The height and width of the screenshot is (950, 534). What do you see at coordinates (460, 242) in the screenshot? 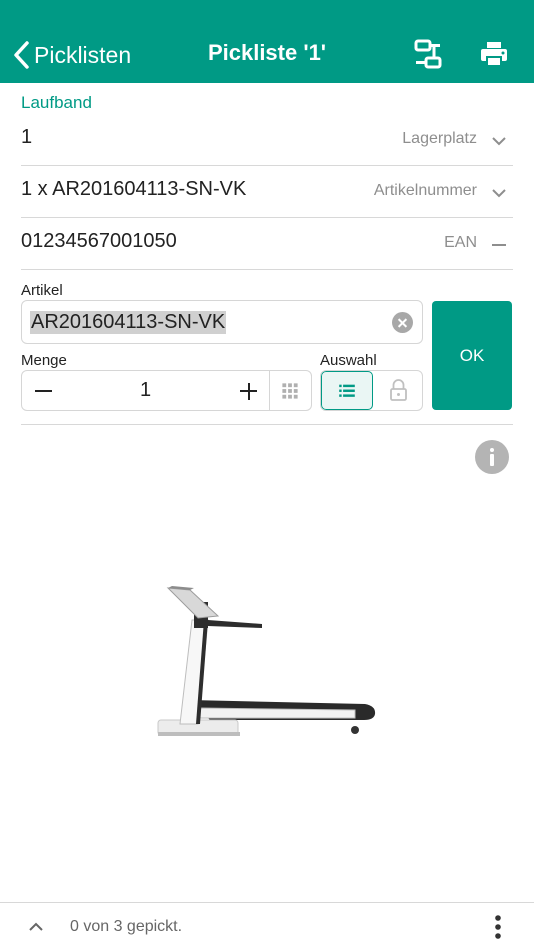
I see `ean-label: EAN` at bounding box center [460, 242].